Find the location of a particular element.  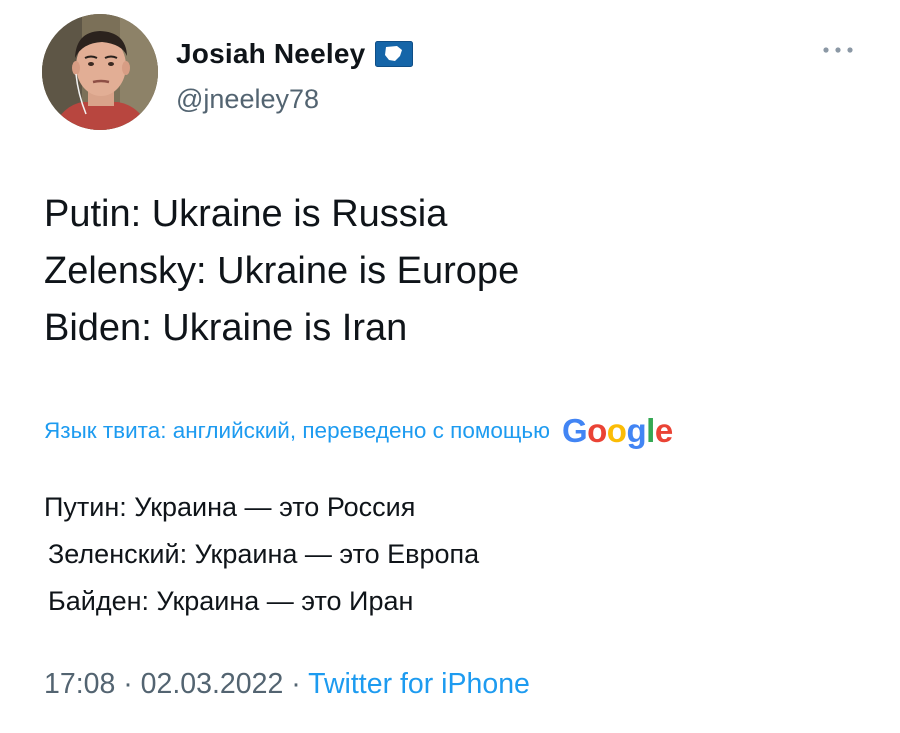

author-handle: @jneeley78 is located at coordinates (247, 99).